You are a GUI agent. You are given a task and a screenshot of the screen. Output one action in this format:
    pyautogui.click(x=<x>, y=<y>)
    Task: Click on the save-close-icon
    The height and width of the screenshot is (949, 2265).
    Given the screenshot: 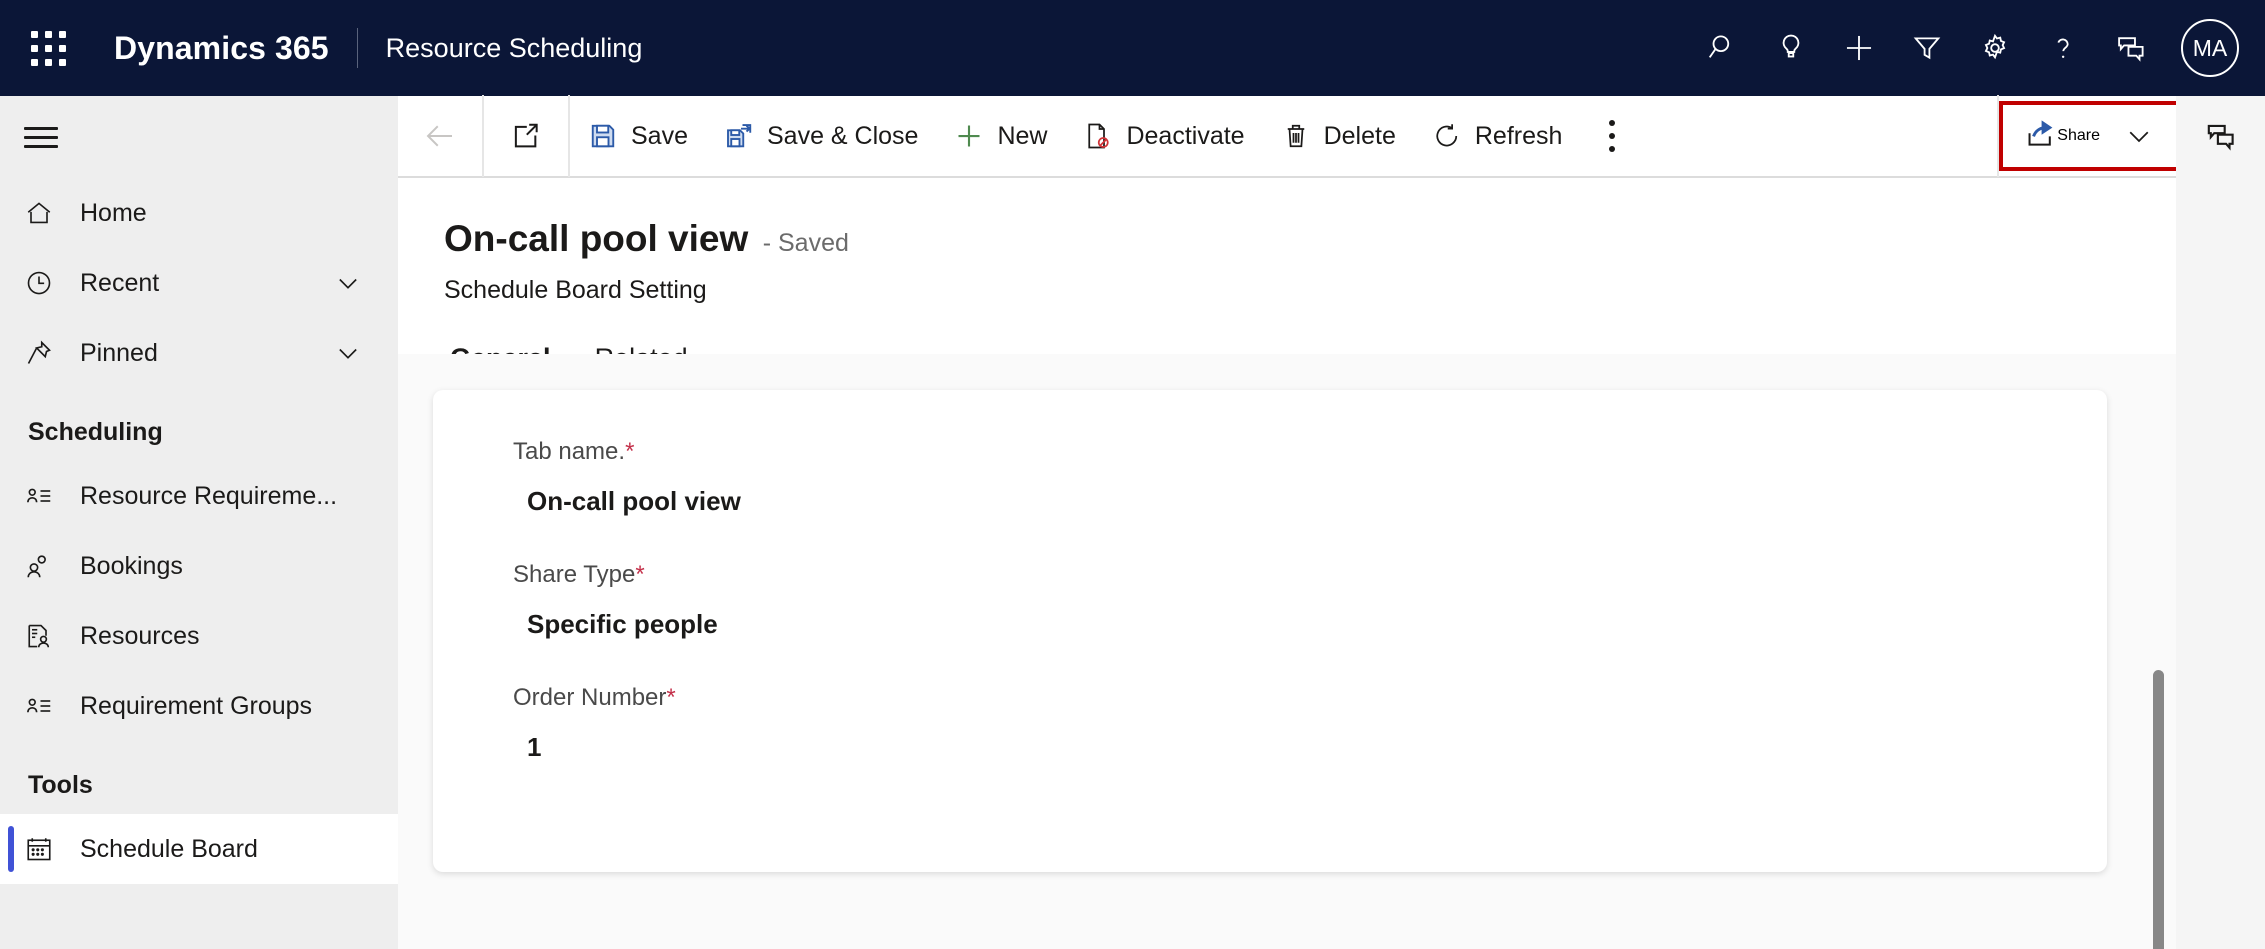 What is the action you would take?
    pyautogui.click(x=739, y=136)
    